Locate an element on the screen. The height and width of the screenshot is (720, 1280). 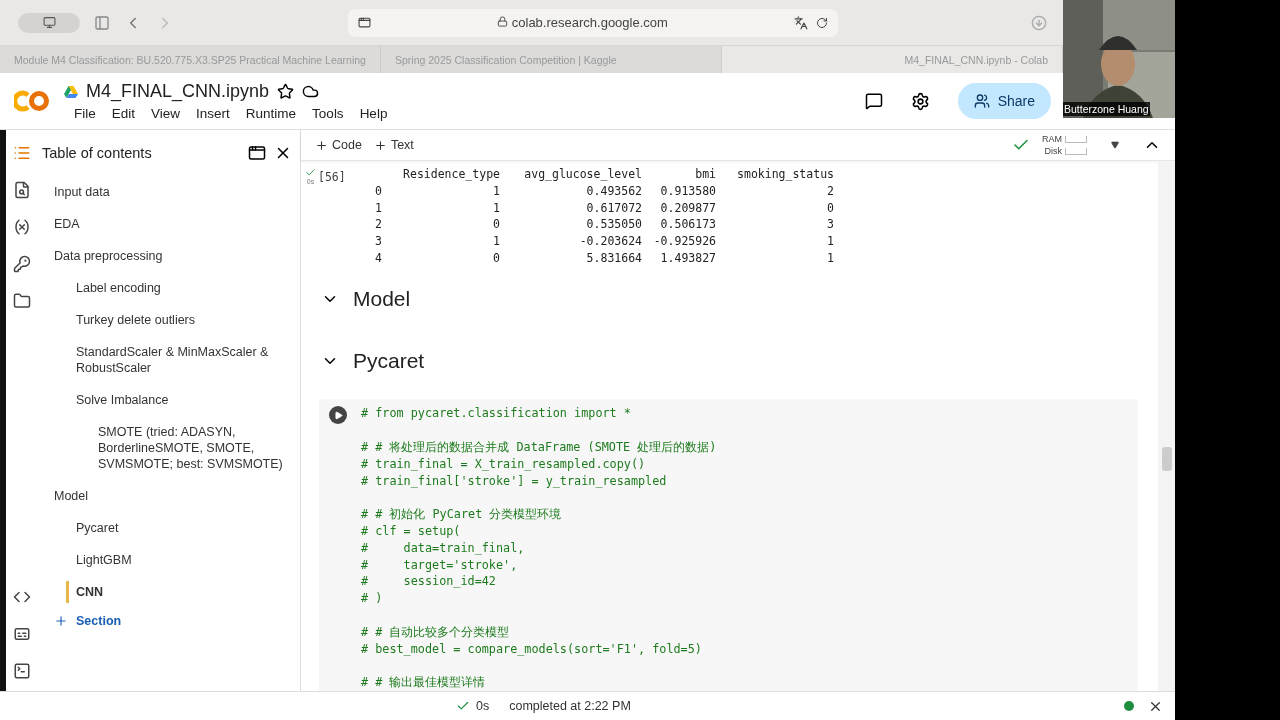
table-cell-text: 0.209877 is located at coordinates (687, 208).